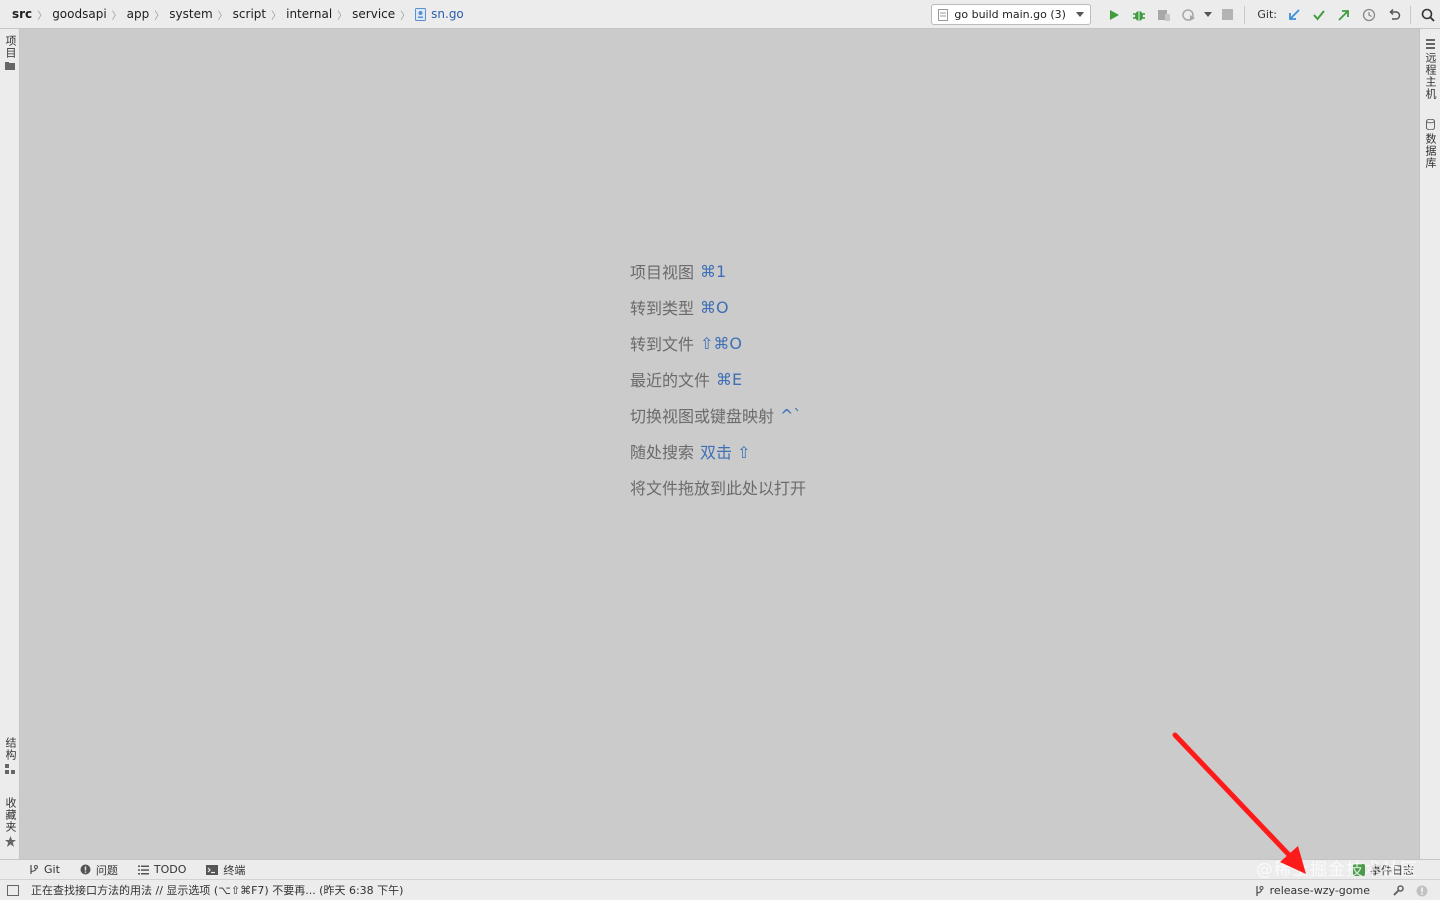 The image size is (1440, 900). I want to click on stop-icon, so click(1228, 14).